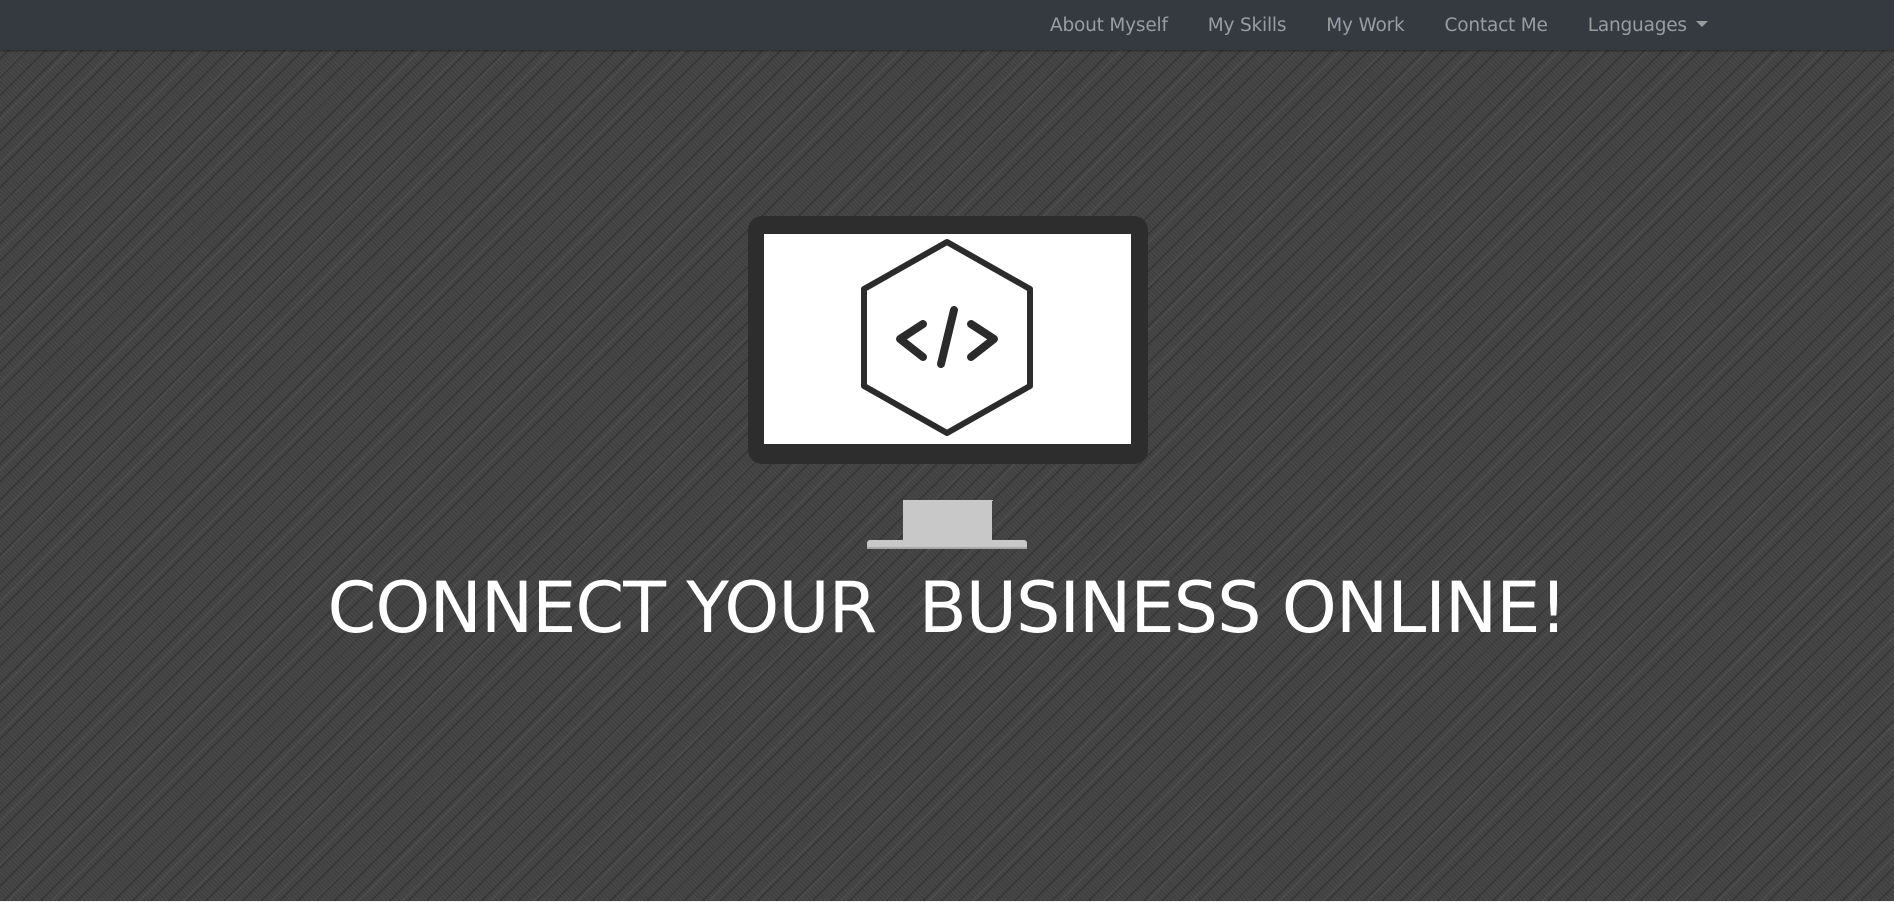 Image resolution: width=1894 pixels, height=902 pixels. Describe the element at coordinates (948, 358) in the screenshot. I see `monitor-illustration` at that location.